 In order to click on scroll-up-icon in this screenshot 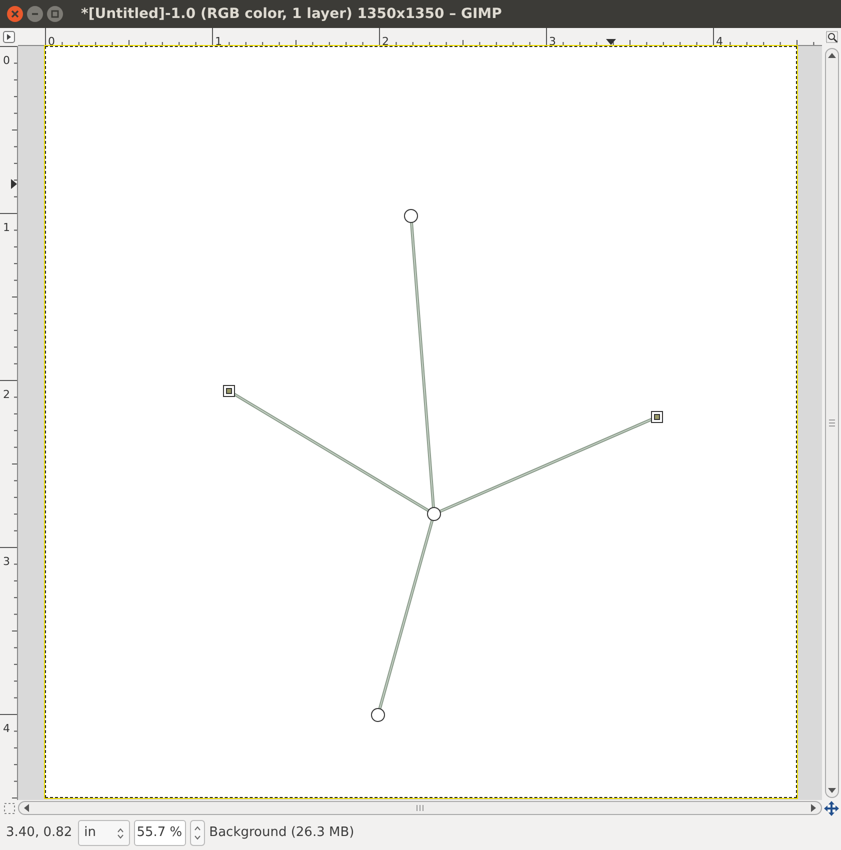, I will do `click(832, 55)`.